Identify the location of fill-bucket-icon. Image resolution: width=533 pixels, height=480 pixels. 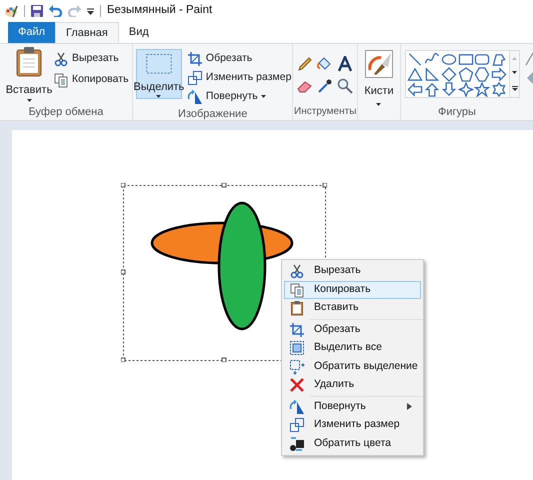
(325, 64).